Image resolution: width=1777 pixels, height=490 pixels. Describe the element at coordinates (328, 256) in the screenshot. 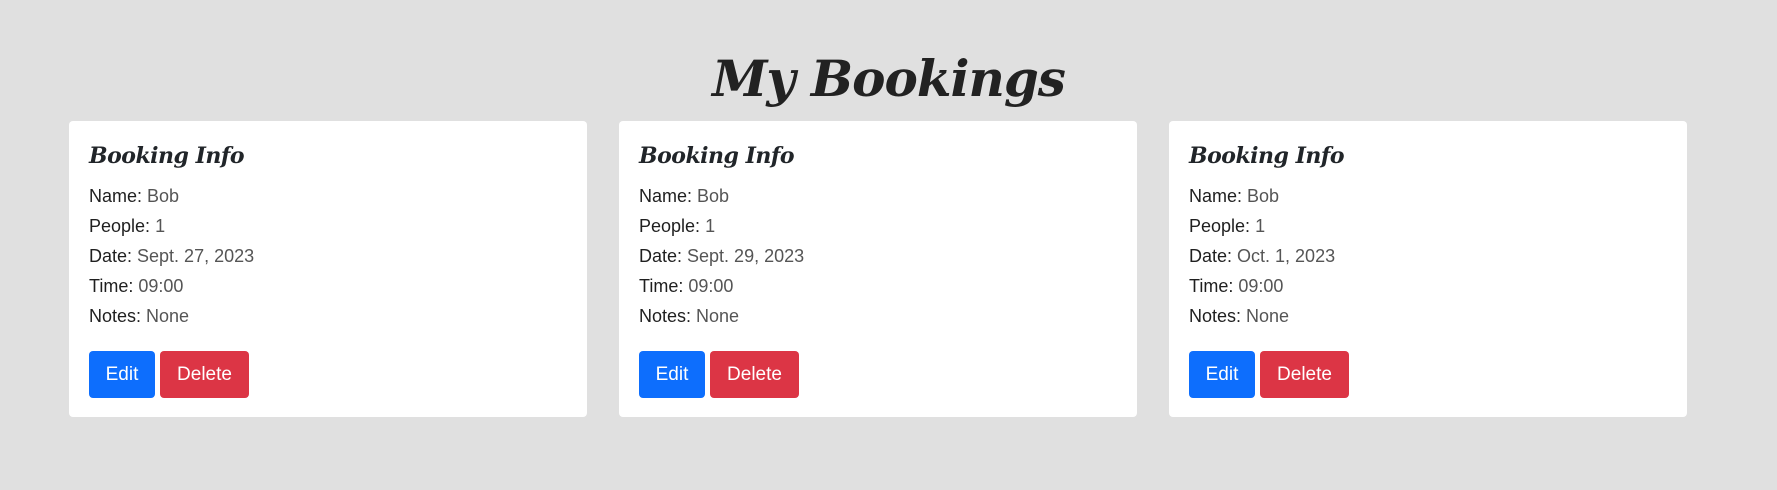

I see `booking-date-row: Date: Sept. 27, 2023` at that location.